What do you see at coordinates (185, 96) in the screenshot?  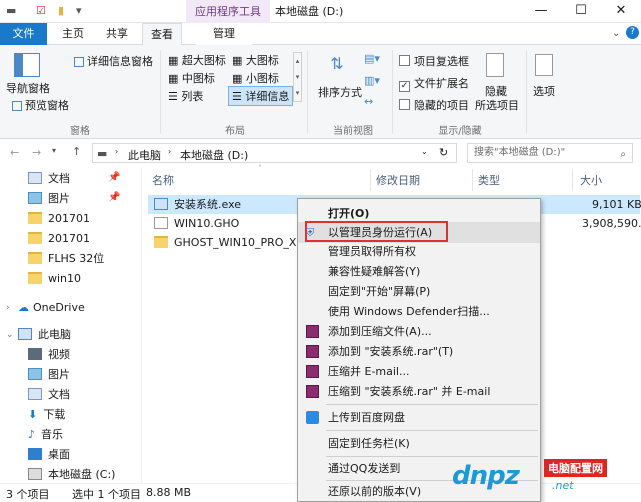 I see `layout-list: ☰ 列表` at bounding box center [185, 96].